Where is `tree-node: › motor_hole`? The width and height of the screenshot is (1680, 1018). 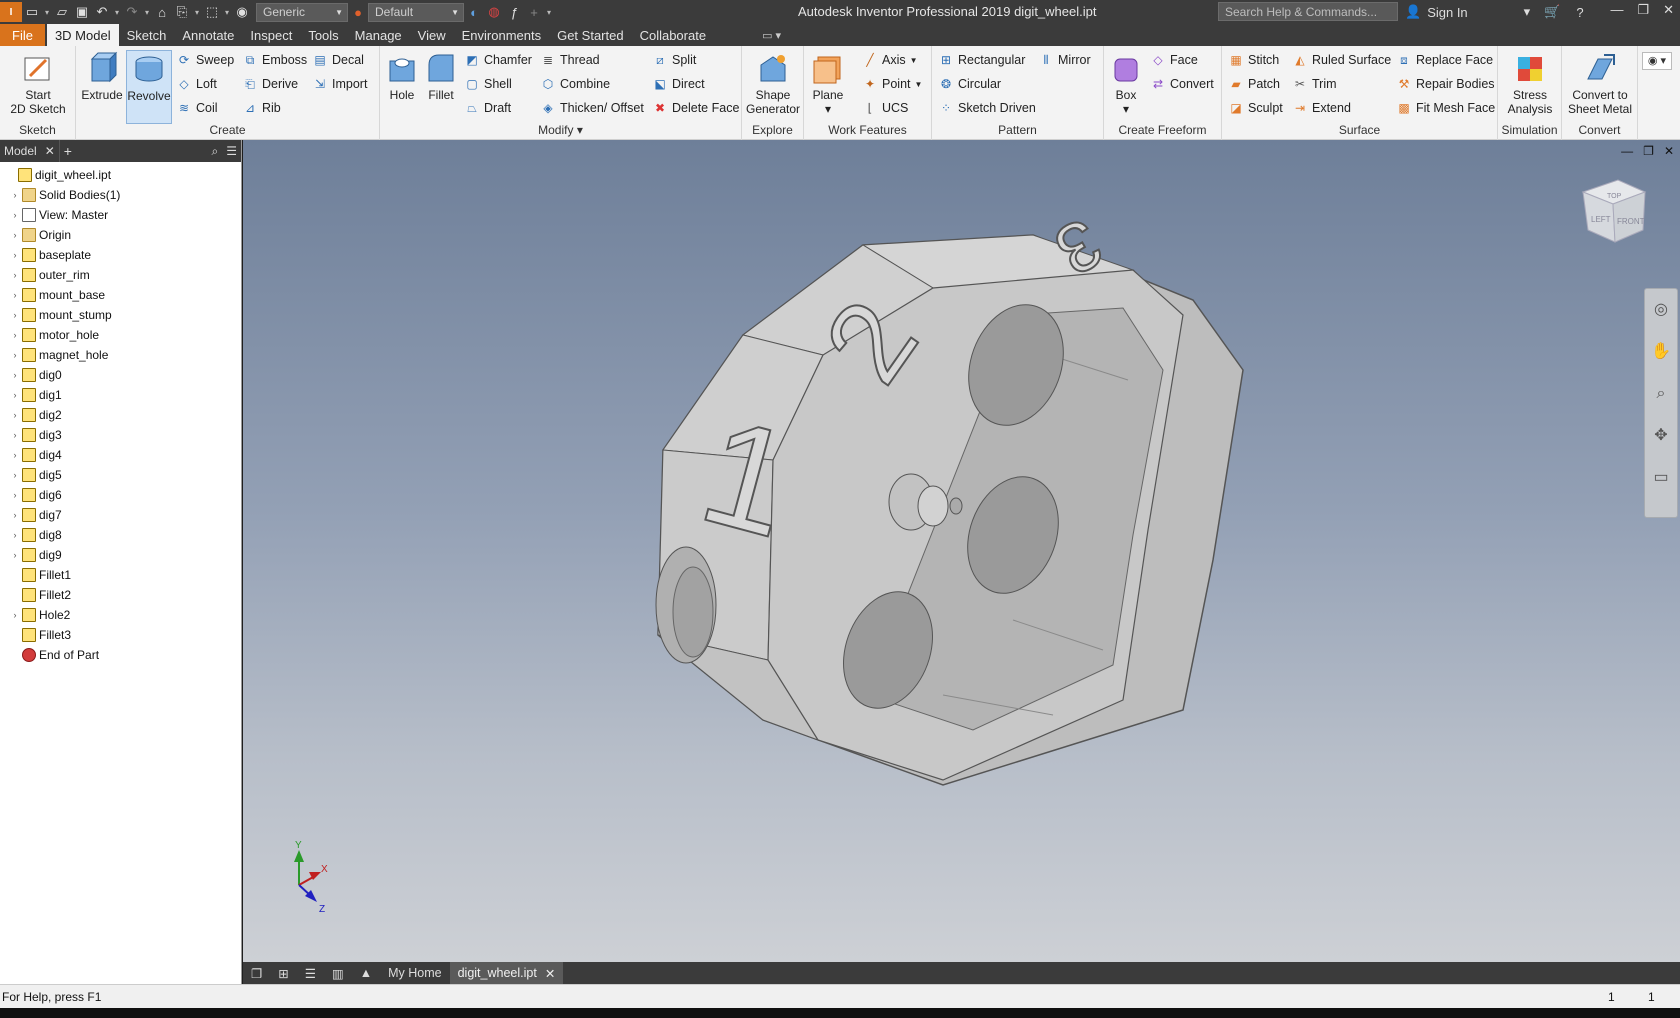
tree-node: › motor_hole is located at coordinates (120, 335).